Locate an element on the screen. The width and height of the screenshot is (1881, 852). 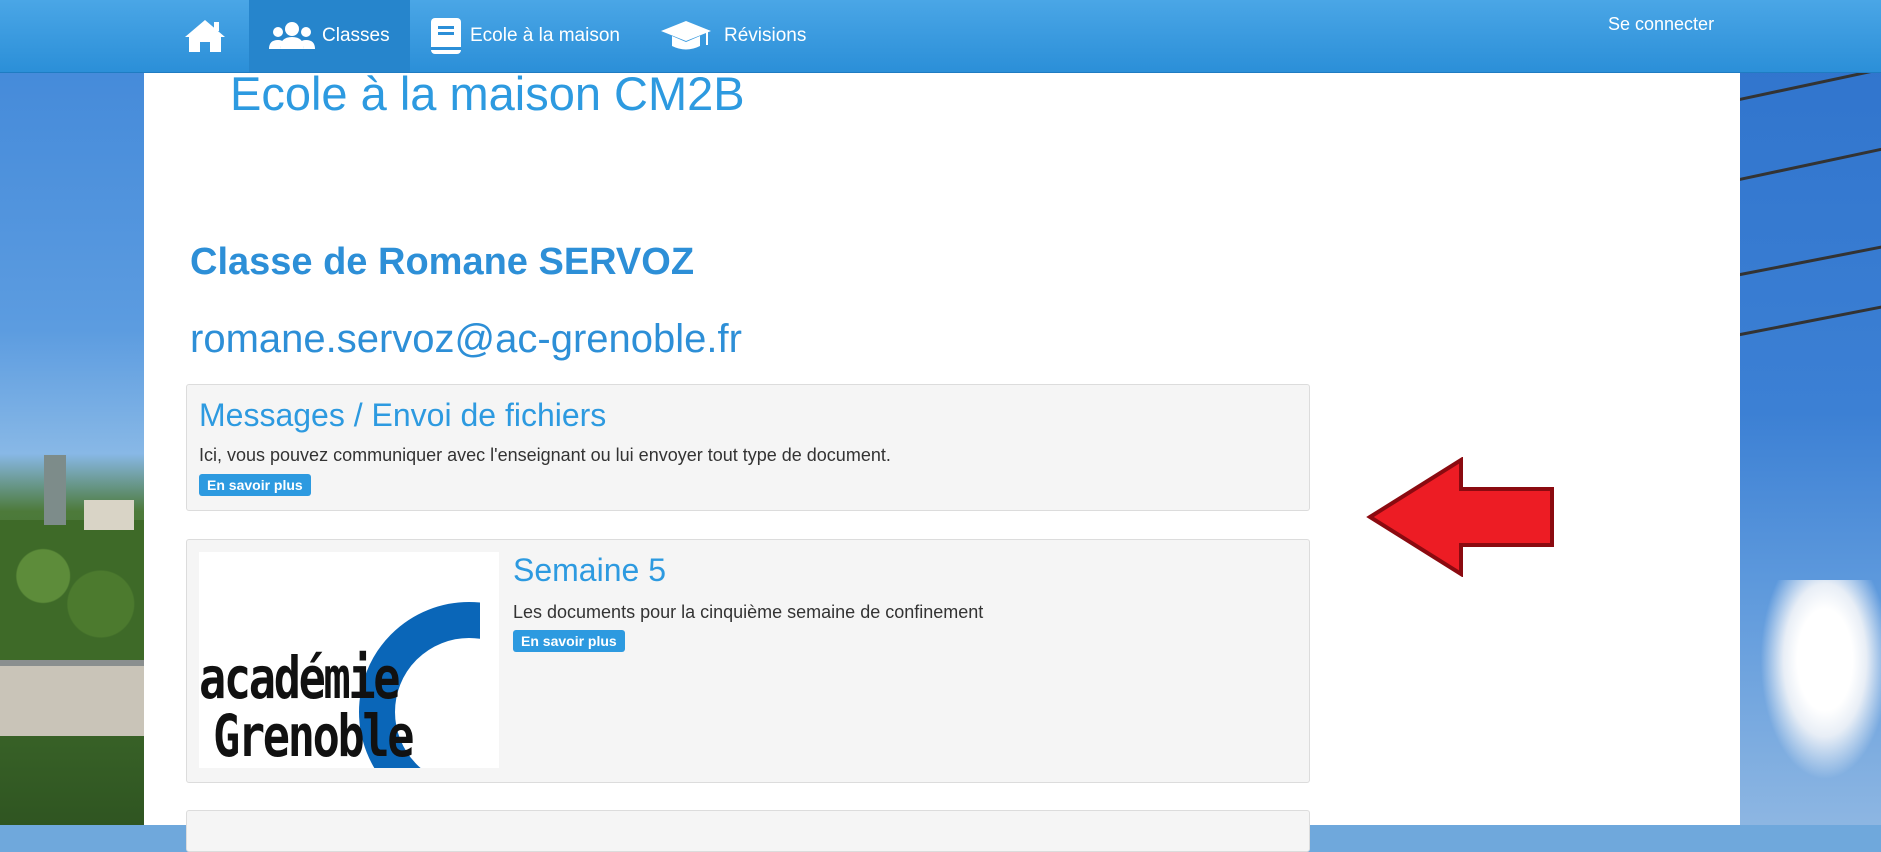
background-scenery-left is located at coordinates (72, 412).